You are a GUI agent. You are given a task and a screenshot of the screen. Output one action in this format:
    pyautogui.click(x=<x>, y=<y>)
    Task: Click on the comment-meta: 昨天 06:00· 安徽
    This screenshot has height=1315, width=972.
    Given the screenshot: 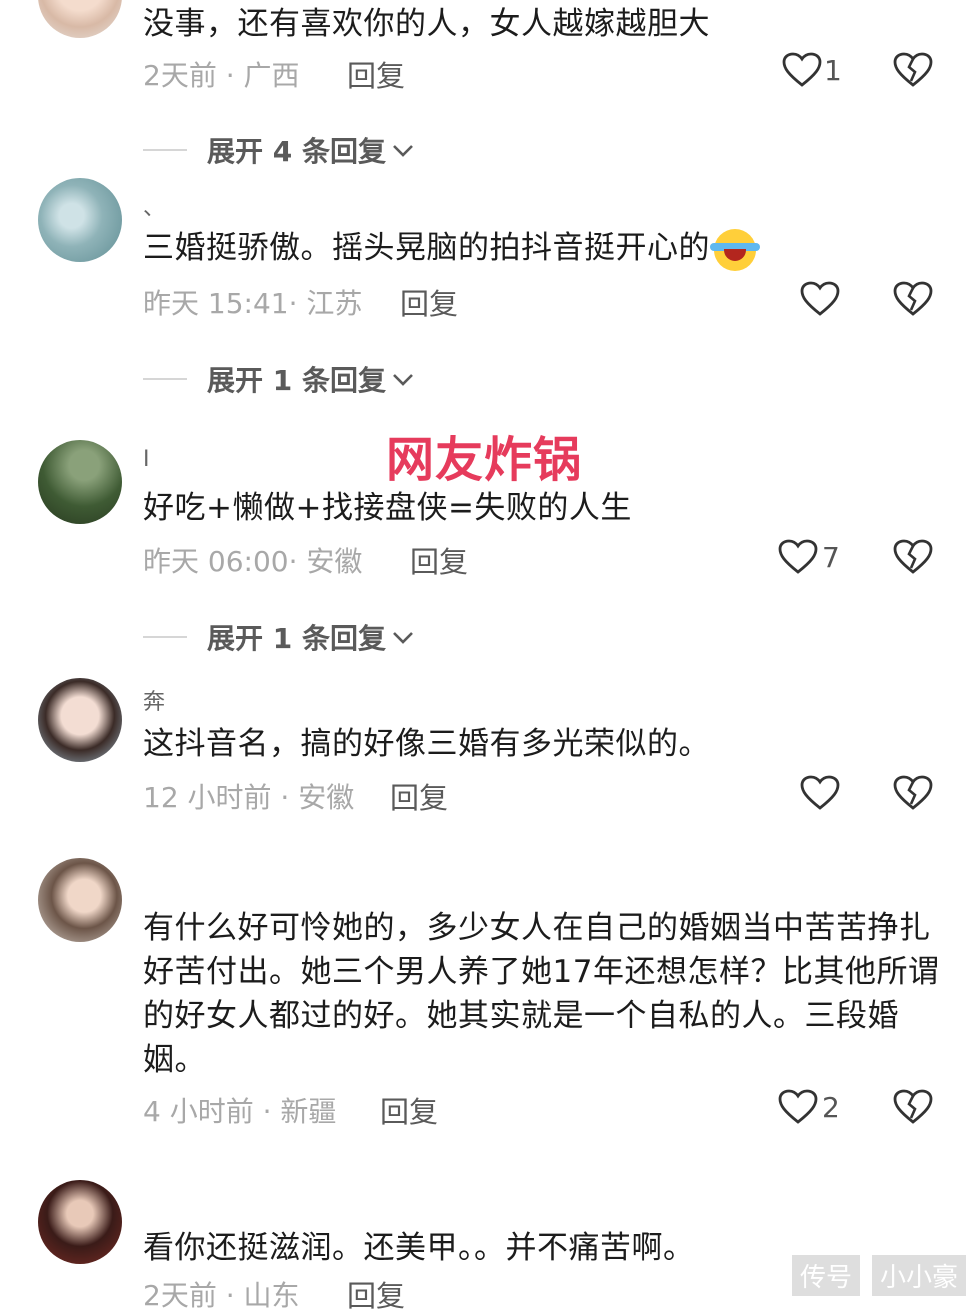 What is the action you would take?
    pyautogui.click(x=253, y=561)
    